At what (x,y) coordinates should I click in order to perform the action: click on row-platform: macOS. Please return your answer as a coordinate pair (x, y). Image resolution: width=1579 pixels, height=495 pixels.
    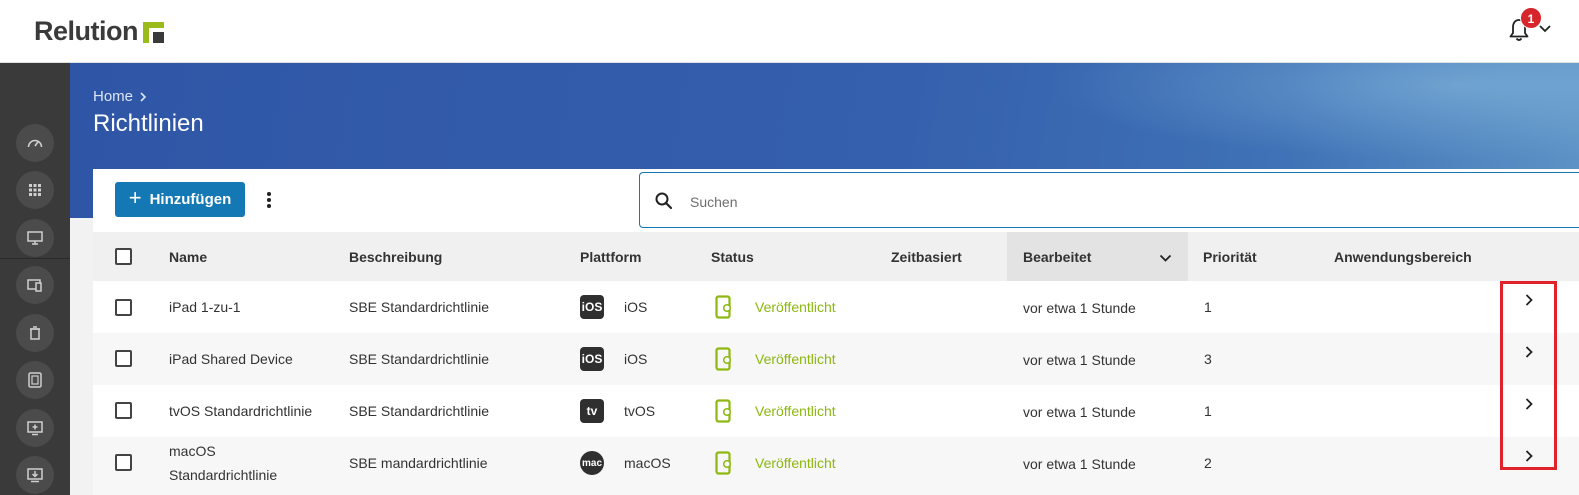
    Looking at the image, I should click on (647, 463).